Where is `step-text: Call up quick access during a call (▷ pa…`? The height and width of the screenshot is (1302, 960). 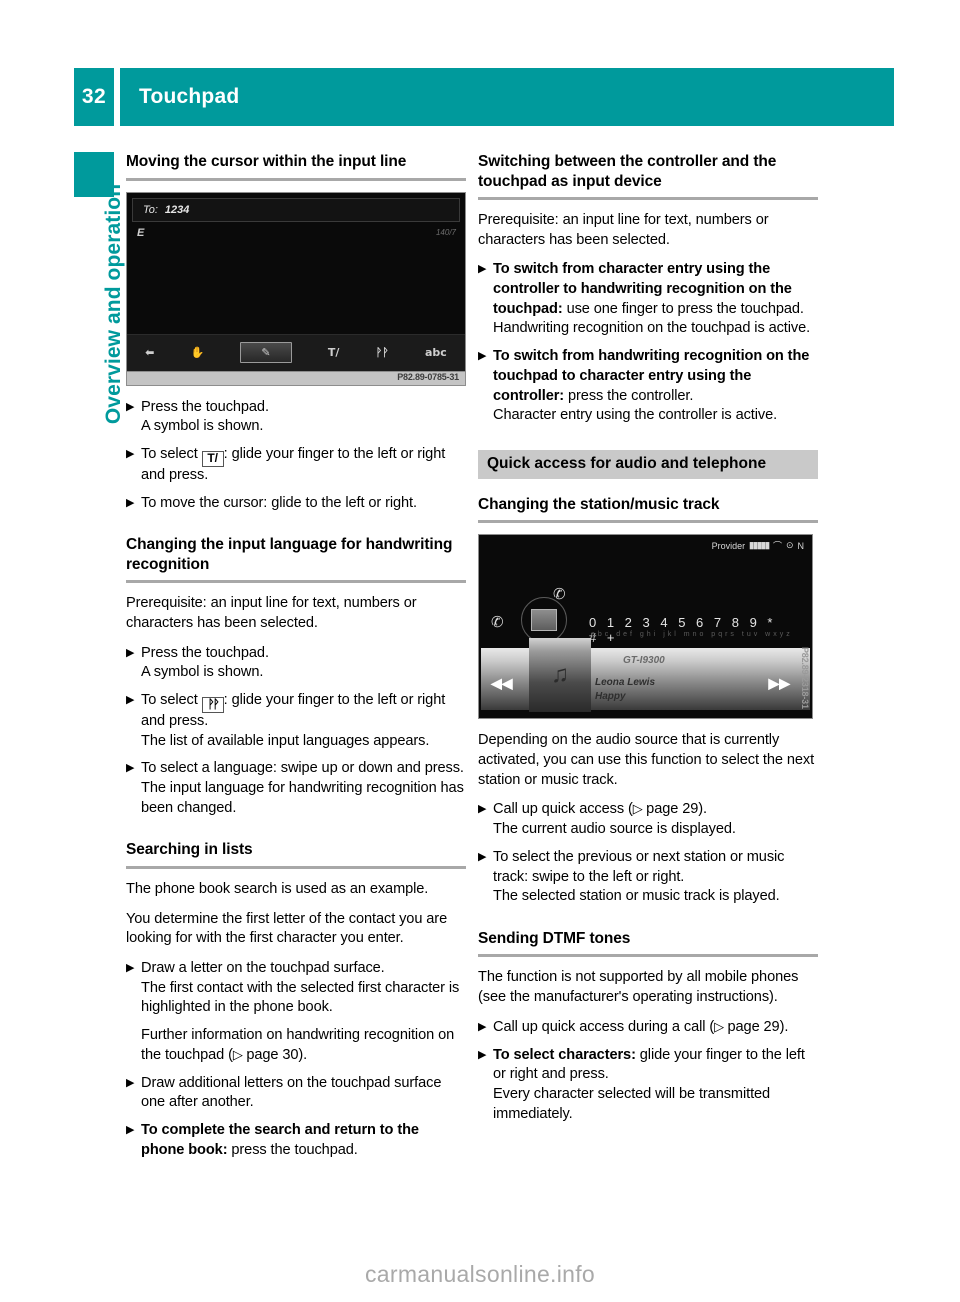 step-text: Call up quick access during a call (▷ pa… is located at coordinates (655, 1028).